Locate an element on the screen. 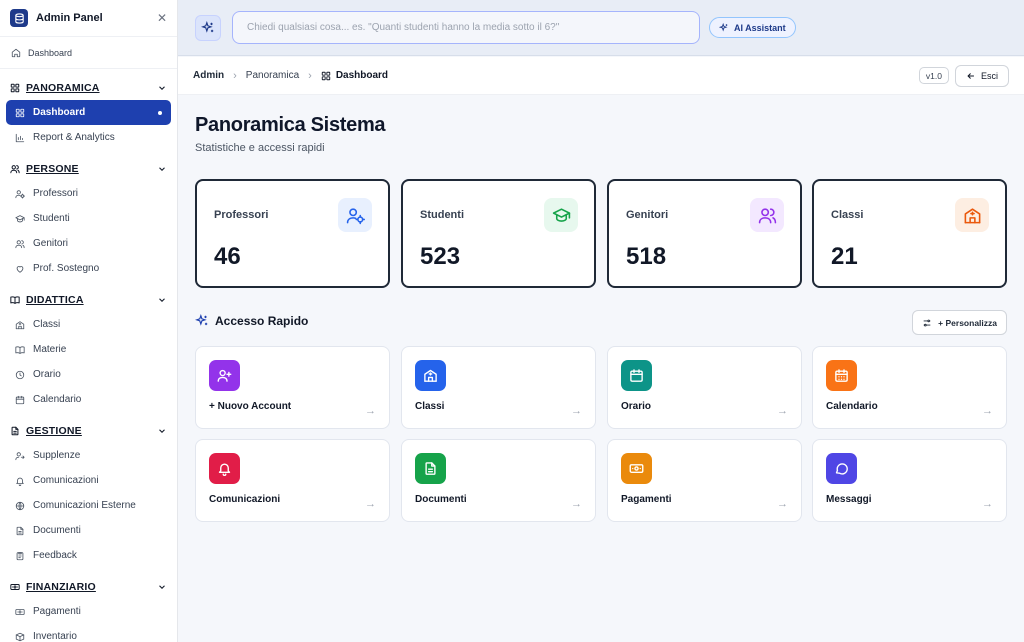 The width and height of the screenshot is (1024, 642). sidebar-item-label: Documenti is located at coordinates (57, 530).